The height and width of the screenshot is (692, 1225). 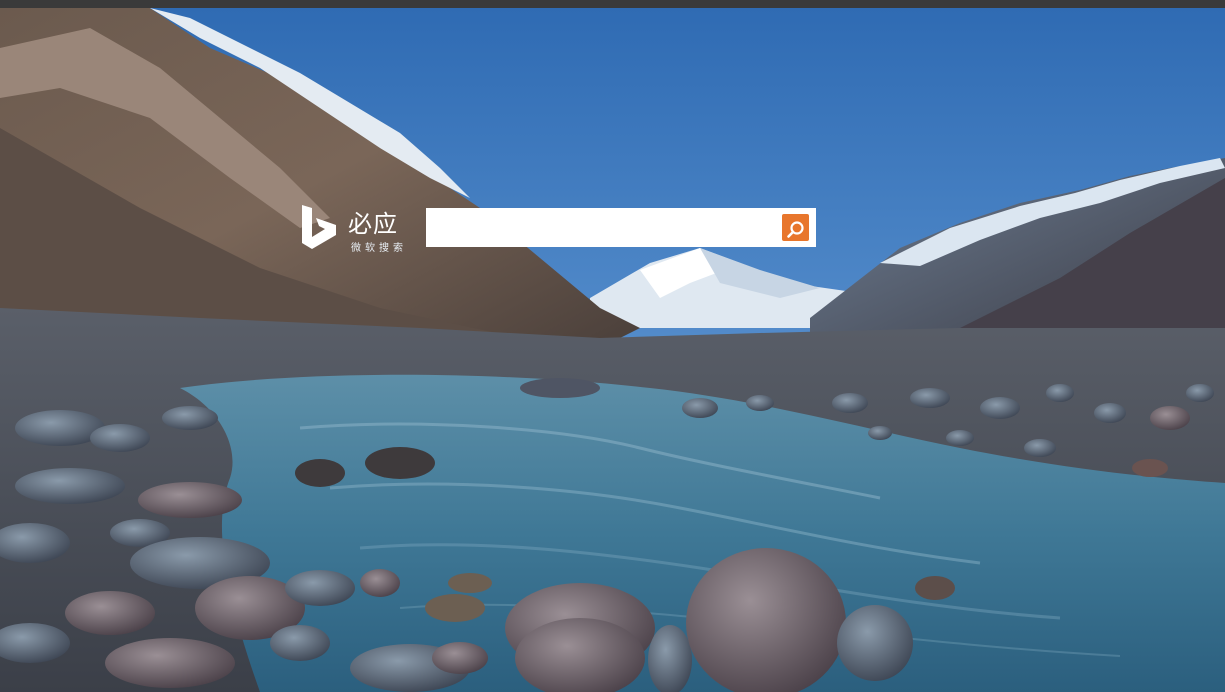 I want to click on brand-name: 必应, so click(x=373, y=224).